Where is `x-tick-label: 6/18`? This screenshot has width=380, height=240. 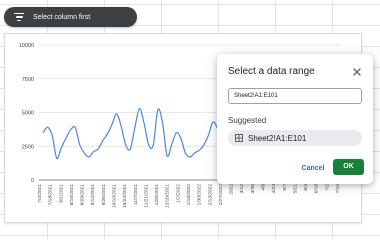
x-tick-label: 6/18 is located at coordinates (317, 189).